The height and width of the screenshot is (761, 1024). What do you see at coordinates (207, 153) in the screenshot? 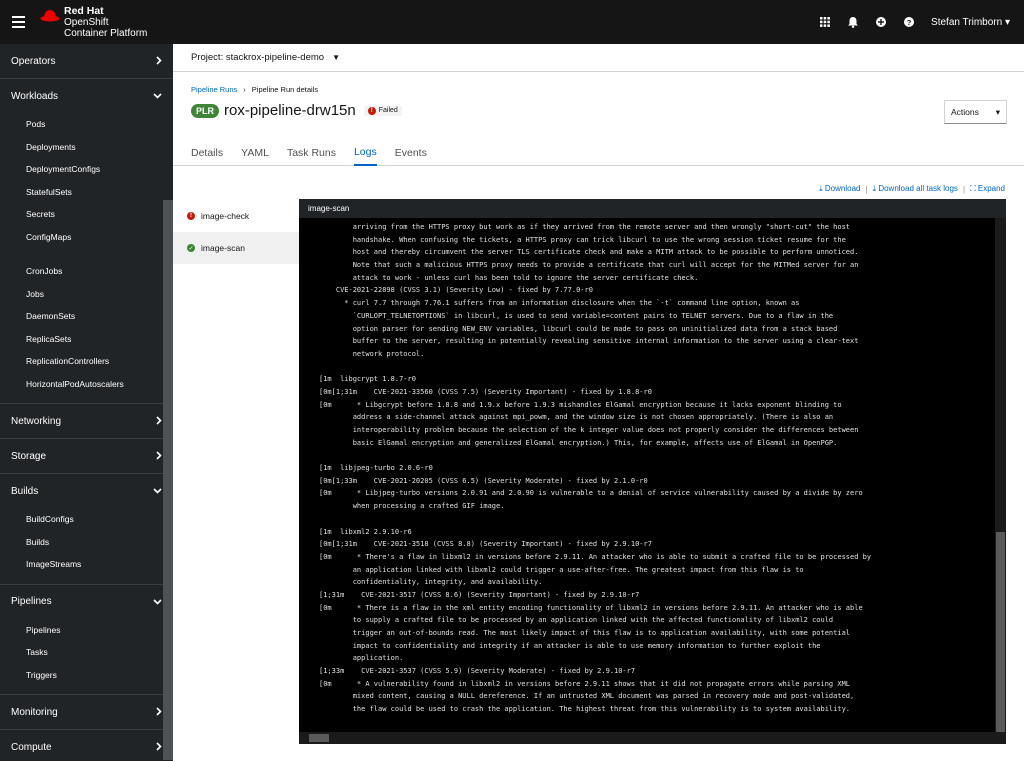
I see `tab-details: Details` at bounding box center [207, 153].